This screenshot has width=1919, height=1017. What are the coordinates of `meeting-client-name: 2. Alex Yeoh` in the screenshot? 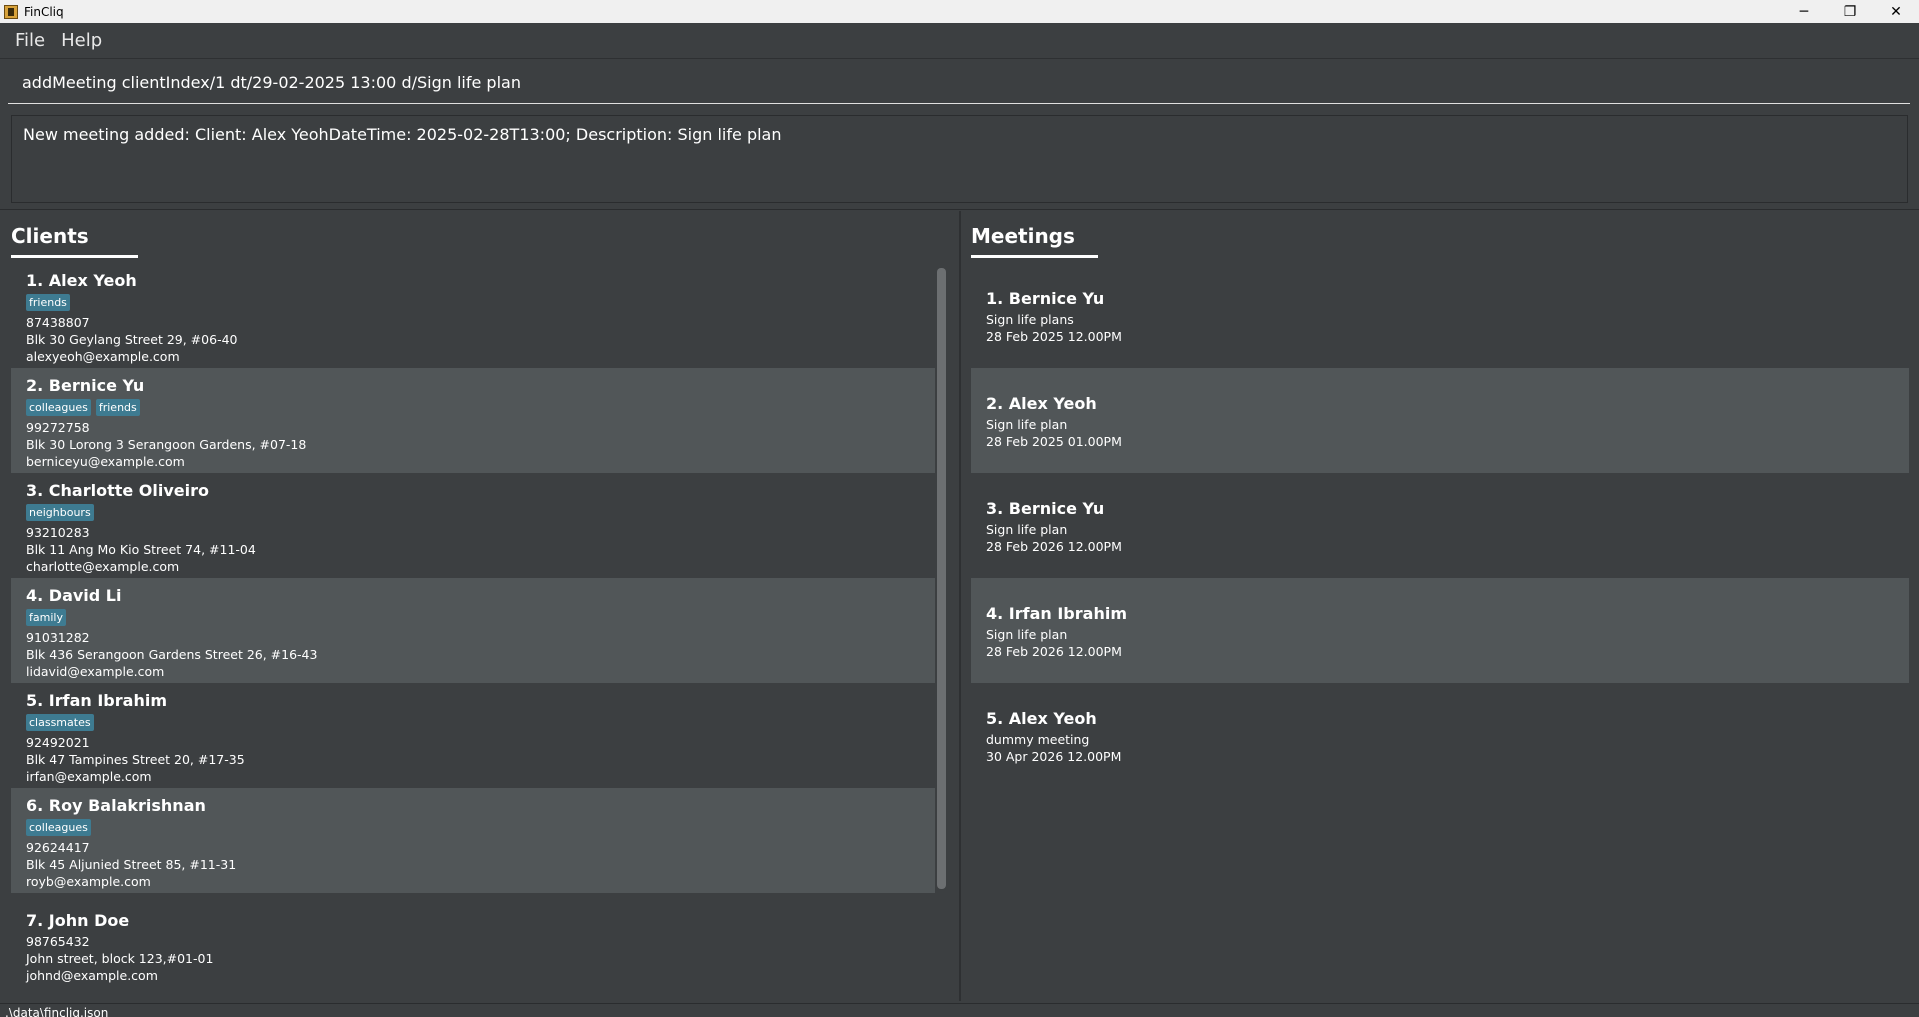 It's located at (1041, 403).